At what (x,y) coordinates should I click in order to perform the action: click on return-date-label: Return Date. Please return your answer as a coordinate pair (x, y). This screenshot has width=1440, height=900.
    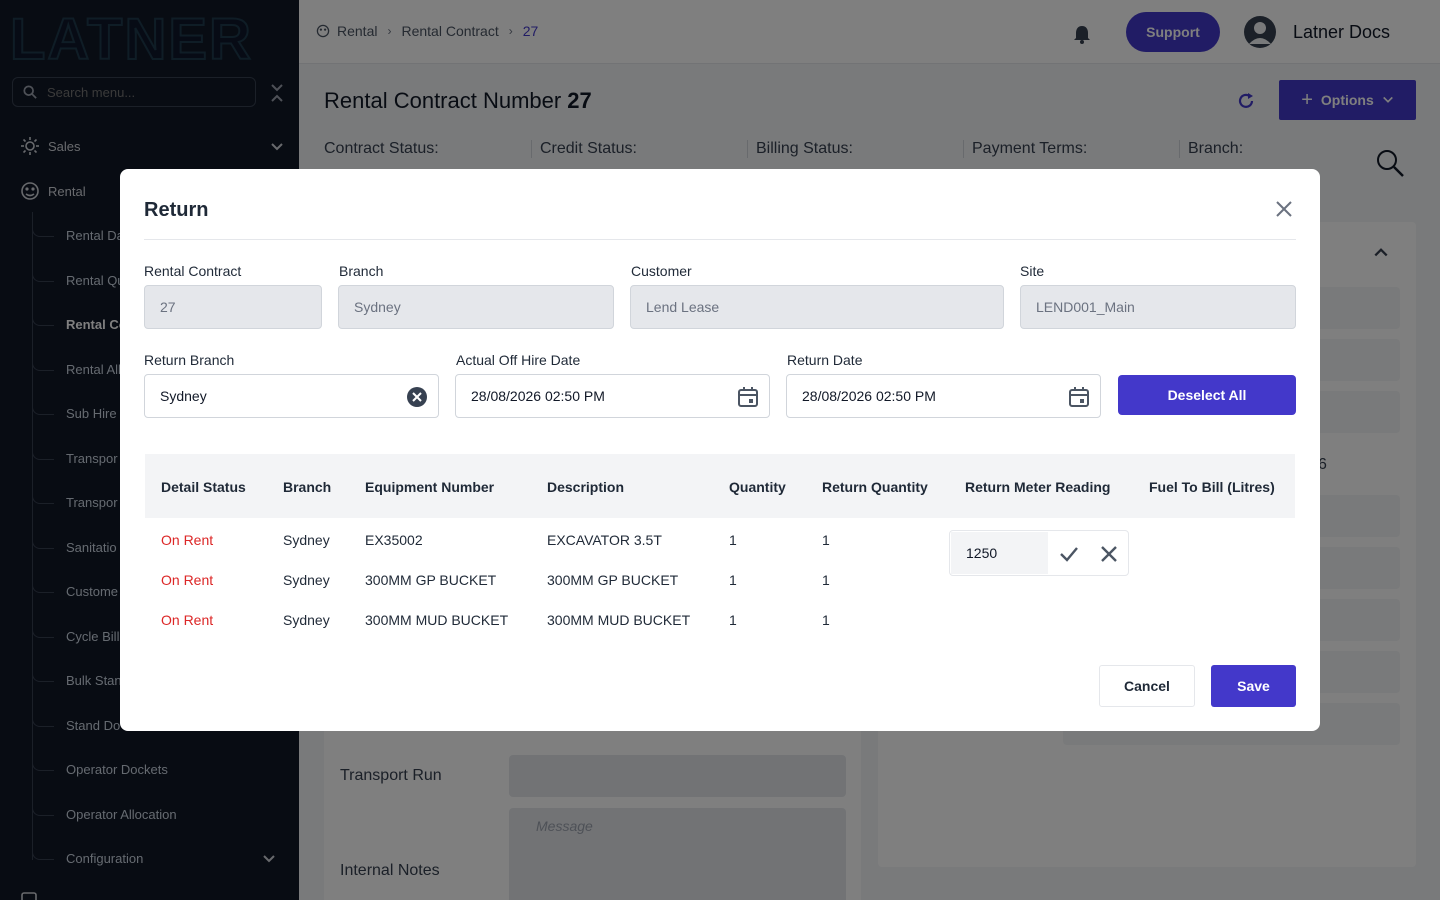
    Looking at the image, I should click on (825, 360).